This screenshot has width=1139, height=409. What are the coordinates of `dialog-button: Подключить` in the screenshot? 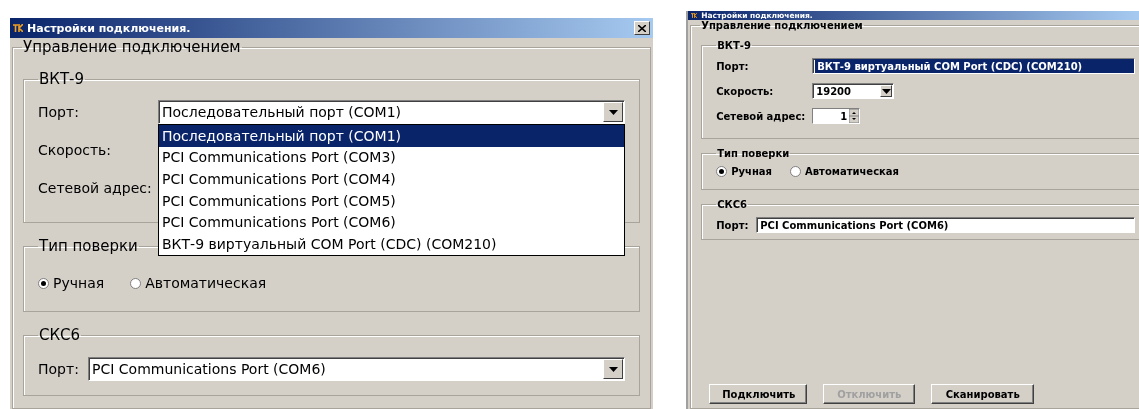 It's located at (758, 394).